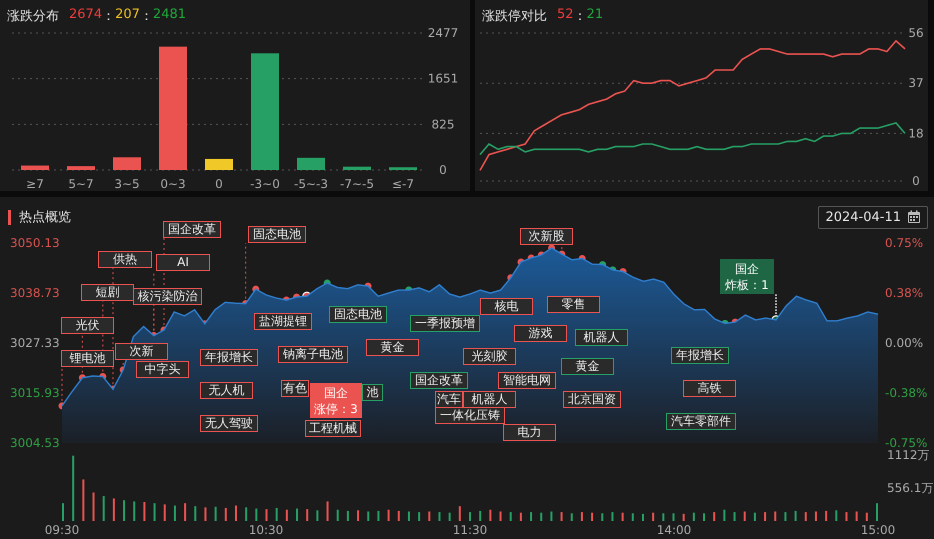  What do you see at coordinates (546, 236) in the screenshot?
I see `topic-tag: 次新股` at bounding box center [546, 236].